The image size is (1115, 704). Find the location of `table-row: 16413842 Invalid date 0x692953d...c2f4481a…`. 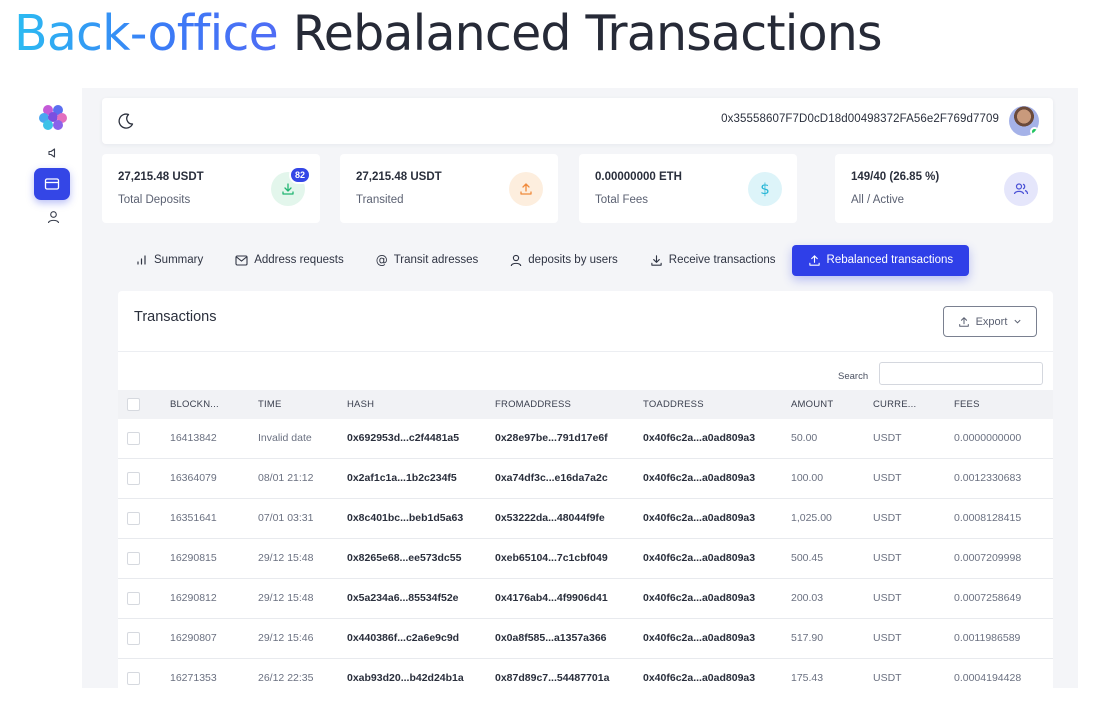

table-row: 16413842 Invalid date 0x692953d...c2f4481a… is located at coordinates (585, 439).